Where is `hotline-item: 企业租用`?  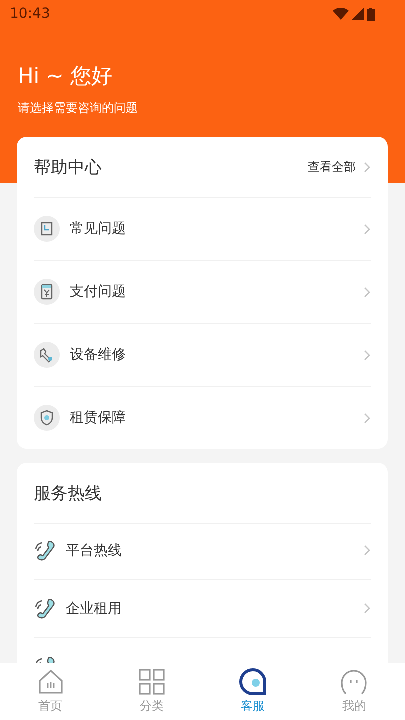 hotline-item: 企业租用 is located at coordinates (202, 609).